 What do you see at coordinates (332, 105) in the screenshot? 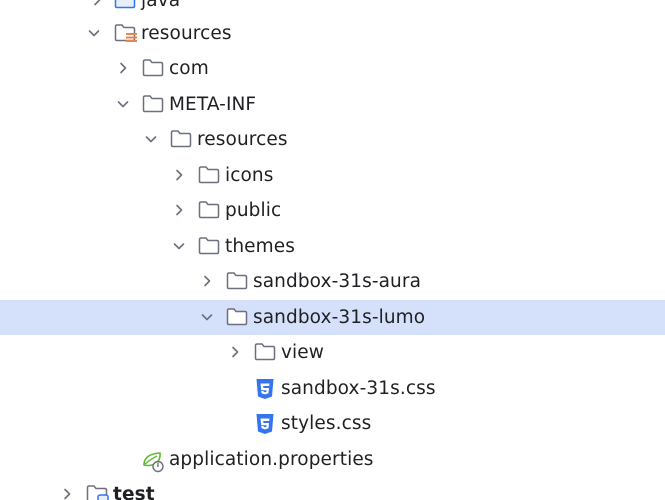
I see `tree-item-meta-inf: META-INF` at bounding box center [332, 105].